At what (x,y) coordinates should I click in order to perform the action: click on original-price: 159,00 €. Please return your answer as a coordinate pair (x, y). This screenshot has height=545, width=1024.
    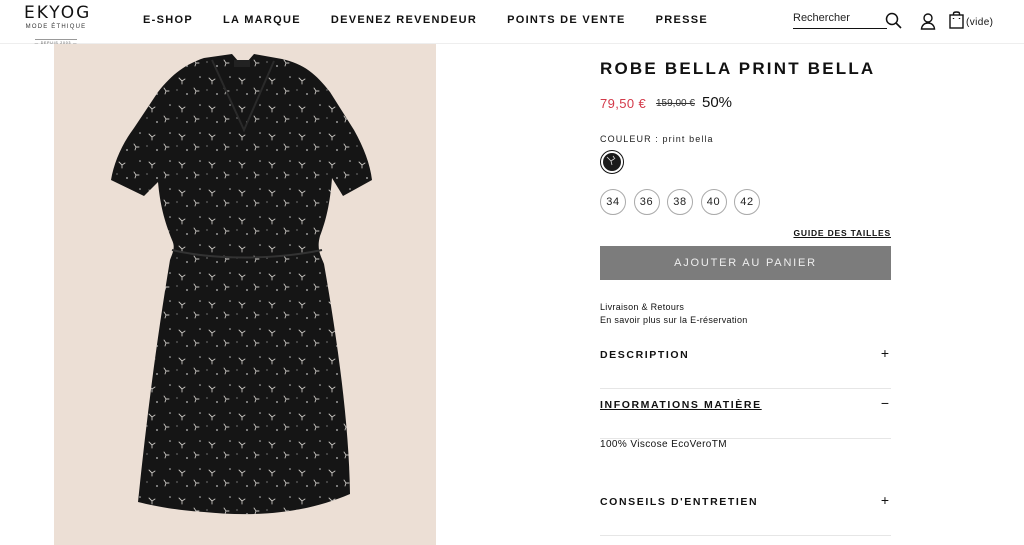
    Looking at the image, I should click on (675, 103).